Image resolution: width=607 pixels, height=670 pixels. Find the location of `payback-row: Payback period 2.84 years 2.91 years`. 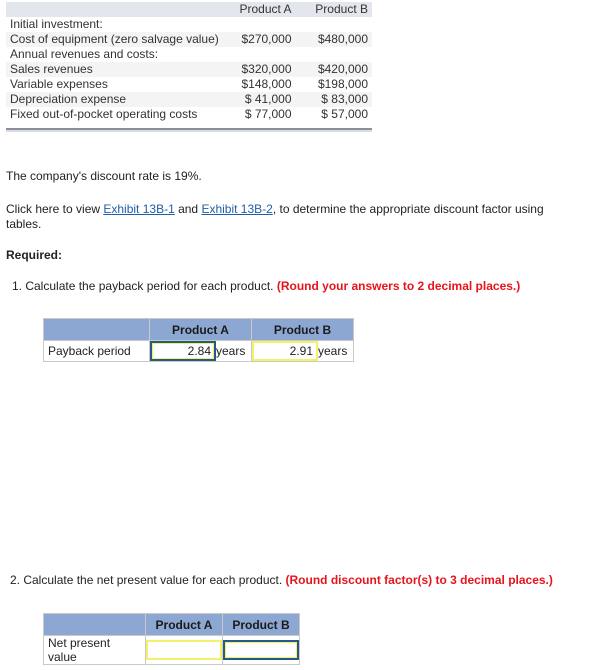

payback-row: Payback period 2.84 years 2.91 years is located at coordinates (198, 351).